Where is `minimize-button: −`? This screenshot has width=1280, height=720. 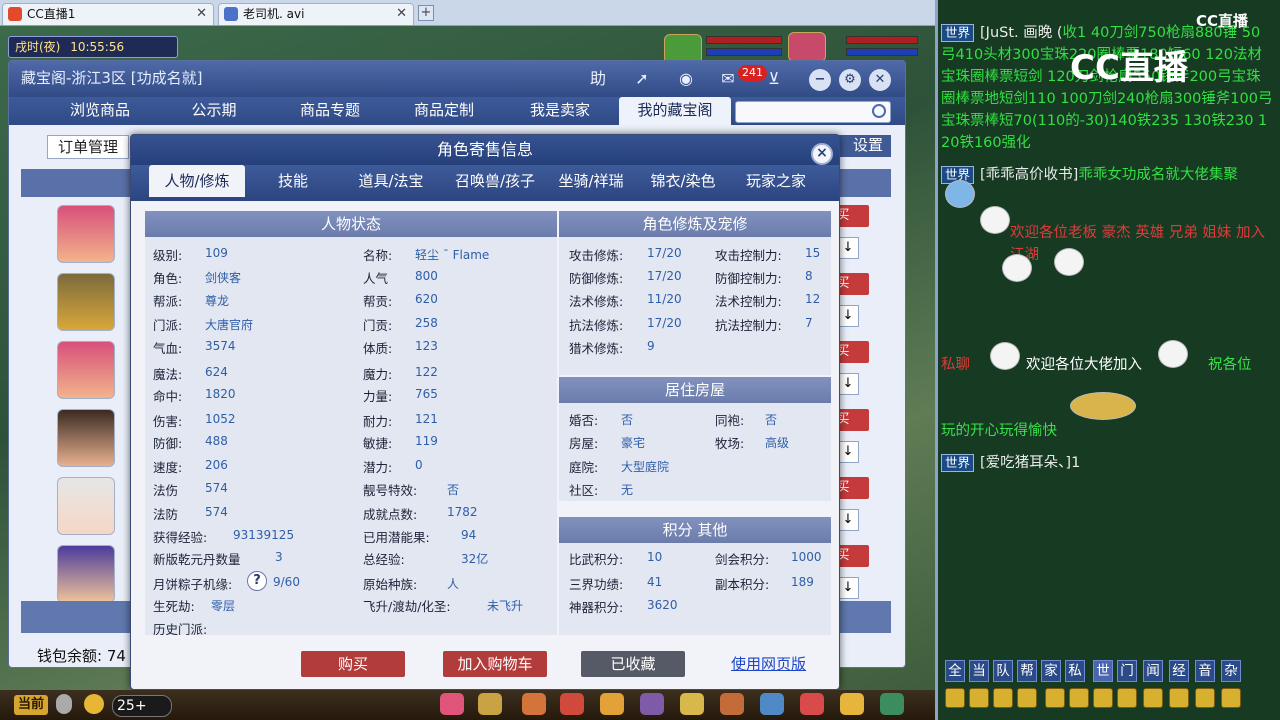 minimize-button: − is located at coordinates (820, 80).